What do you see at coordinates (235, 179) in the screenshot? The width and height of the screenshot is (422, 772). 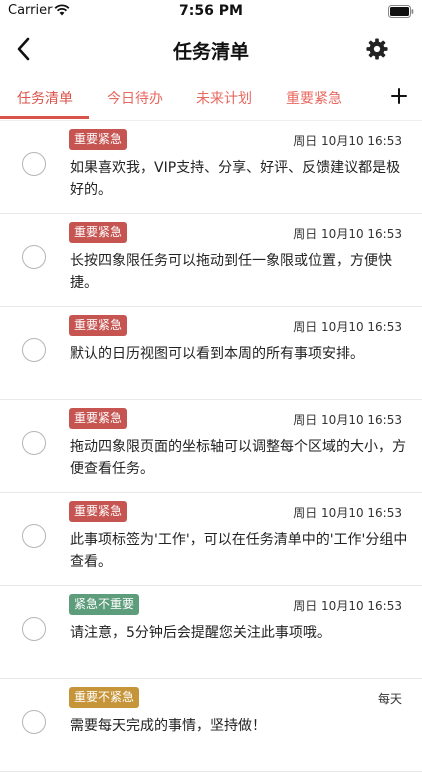 I see `task-text: 如果喜欢我，VIP支持、分享、好评、反馈建议都是极好的。` at bounding box center [235, 179].